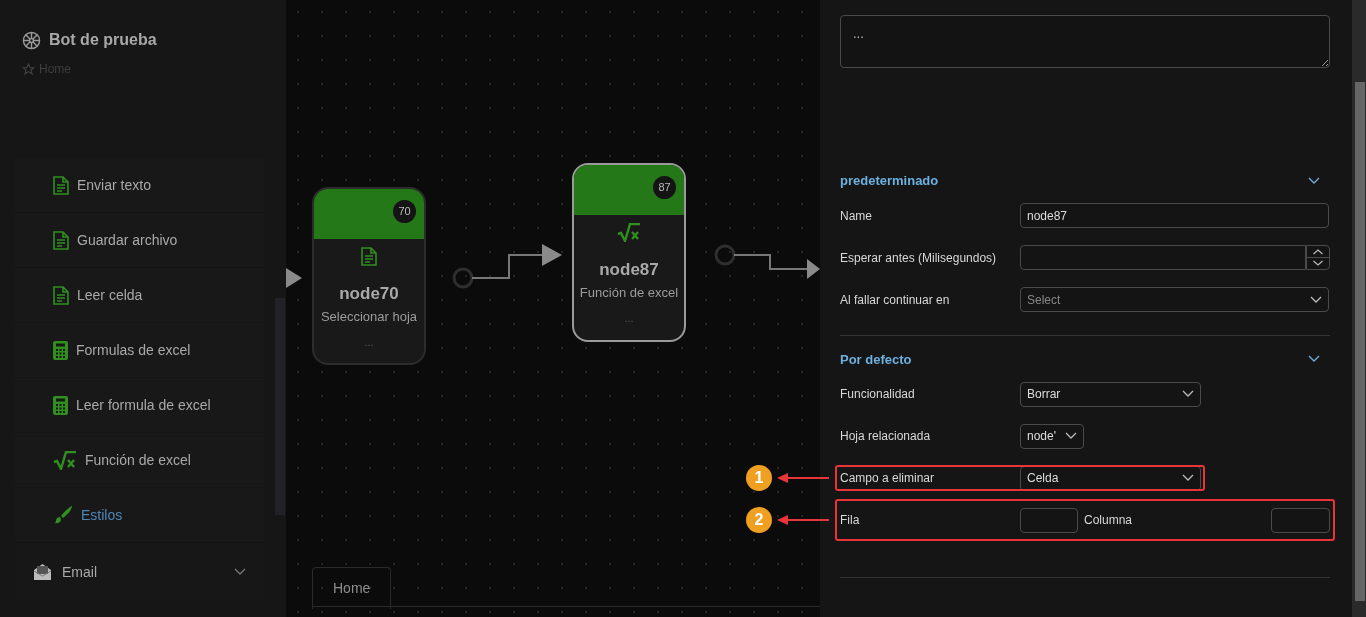  Describe the element at coordinates (876, 359) in the screenshot. I see `section-title: Por defecto` at that location.